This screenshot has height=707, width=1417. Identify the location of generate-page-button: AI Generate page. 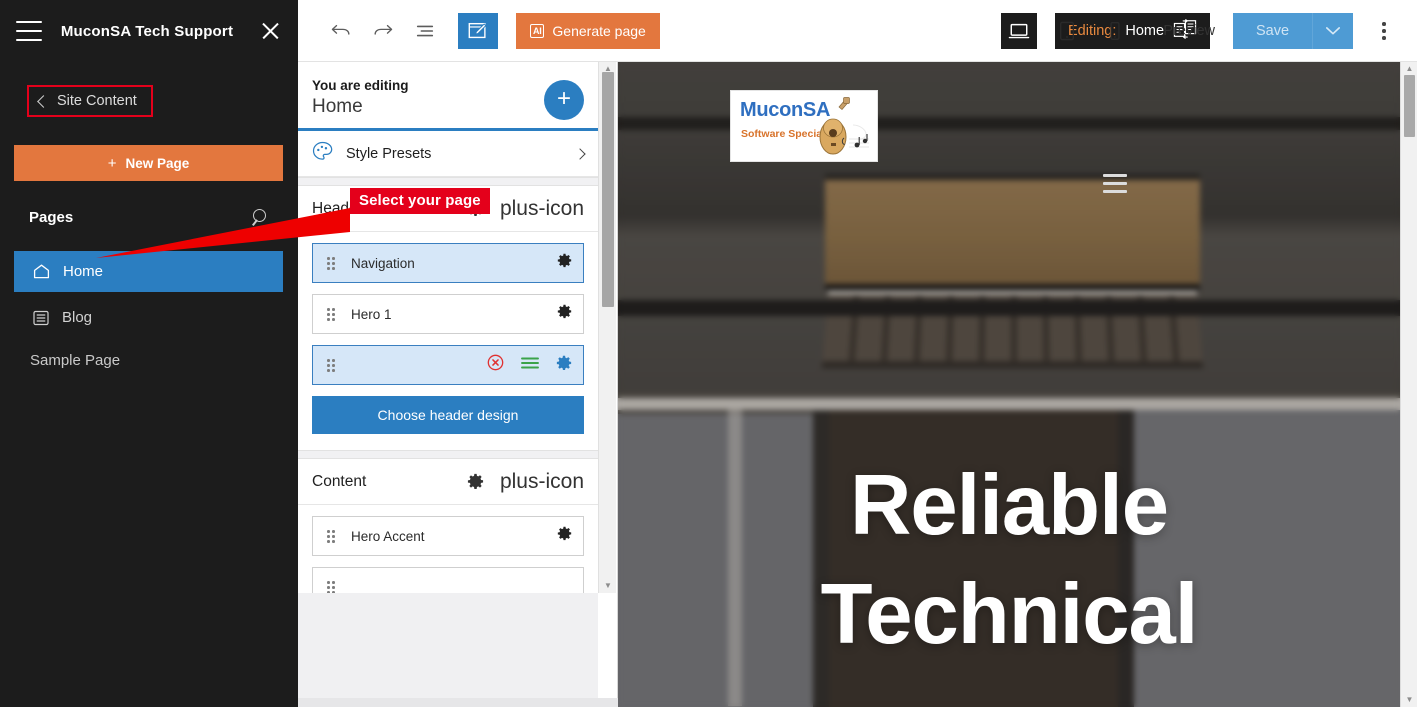
(588, 30).